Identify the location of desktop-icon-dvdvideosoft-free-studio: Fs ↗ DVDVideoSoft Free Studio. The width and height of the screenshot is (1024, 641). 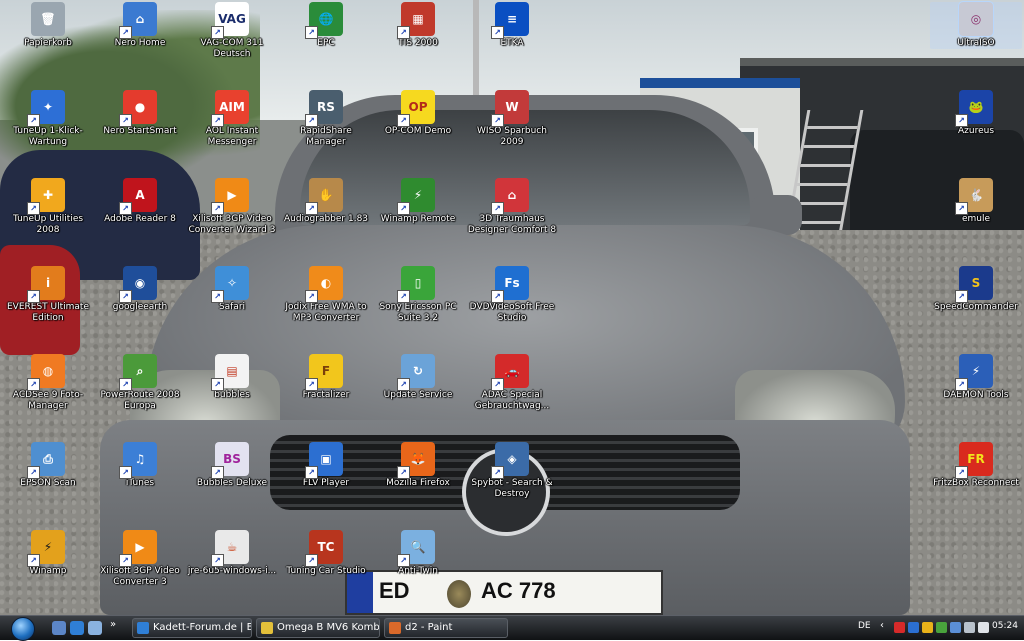
(512, 295).